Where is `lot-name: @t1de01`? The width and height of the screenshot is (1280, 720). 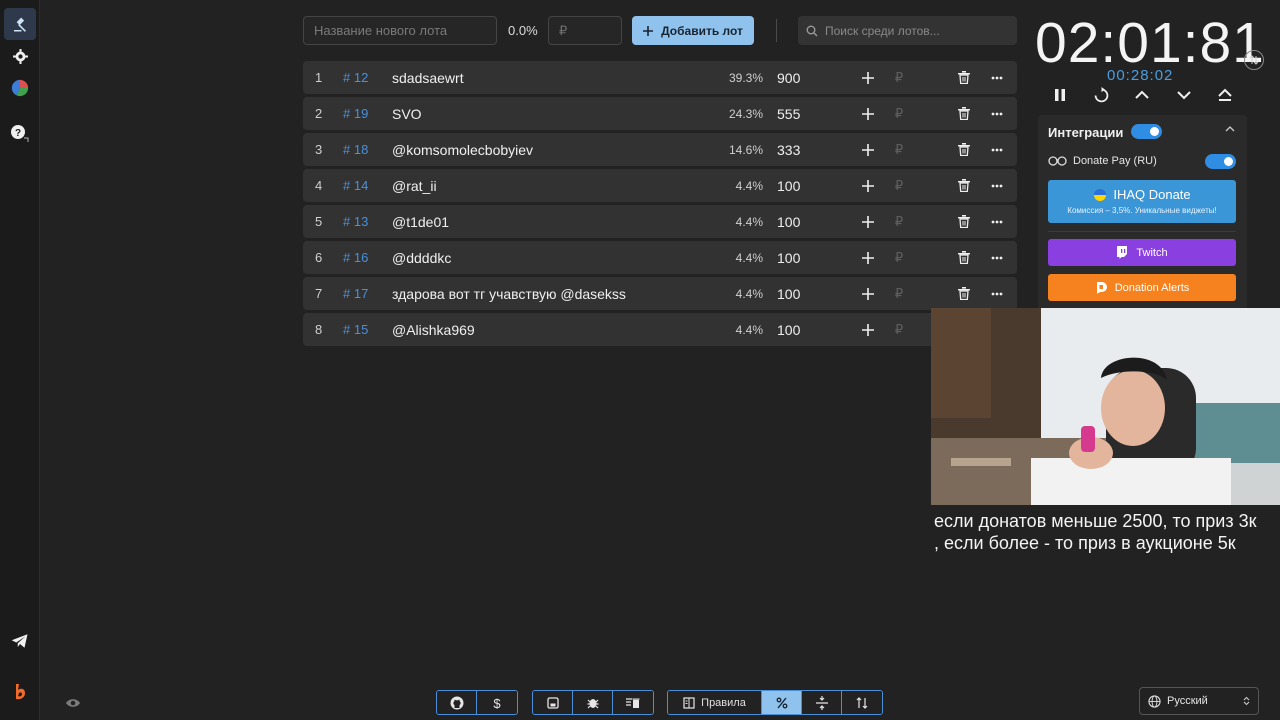
lot-name: @t1de01 is located at coordinates (420, 221).